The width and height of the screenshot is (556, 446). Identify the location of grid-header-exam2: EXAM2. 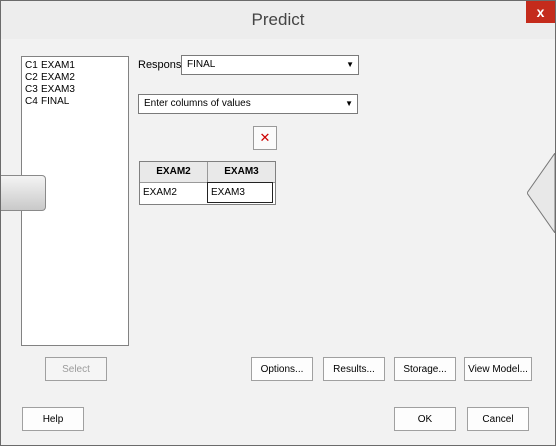
(174, 172).